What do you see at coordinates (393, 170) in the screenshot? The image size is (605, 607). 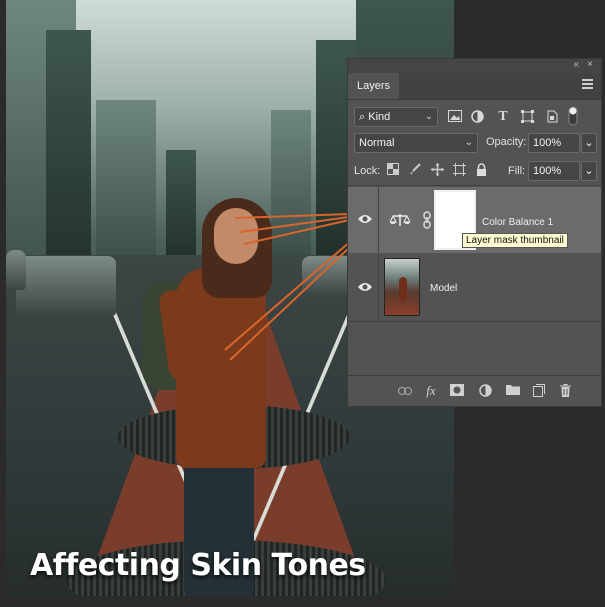 I see `lock-transparent-icon` at bounding box center [393, 170].